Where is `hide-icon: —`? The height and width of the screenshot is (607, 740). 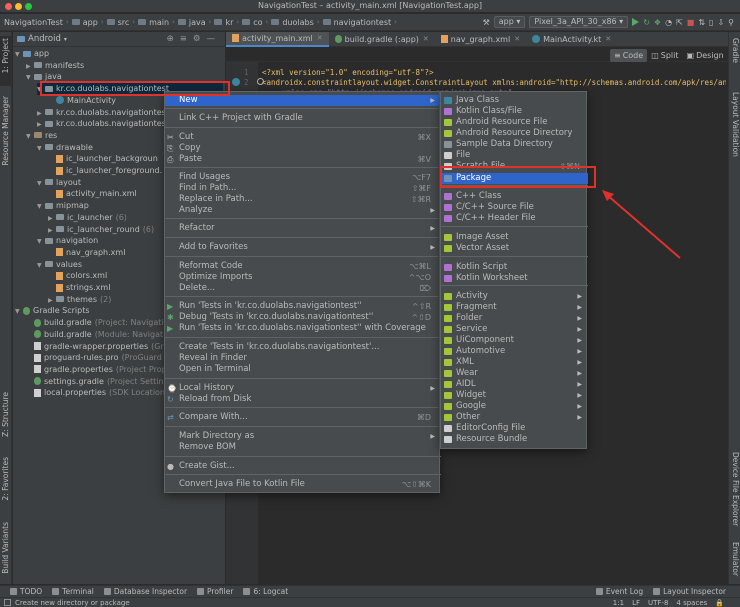
hide-icon: — is located at coordinates (214, 39).